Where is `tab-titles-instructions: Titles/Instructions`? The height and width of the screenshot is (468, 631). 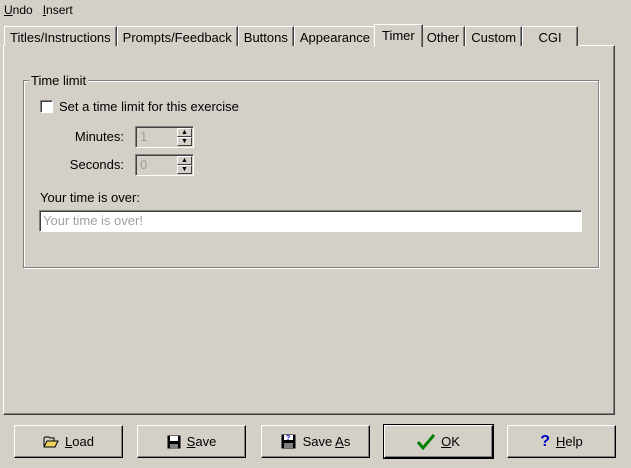
tab-titles-instructions: Titles/Instructions is located at coordinates (60, 36).